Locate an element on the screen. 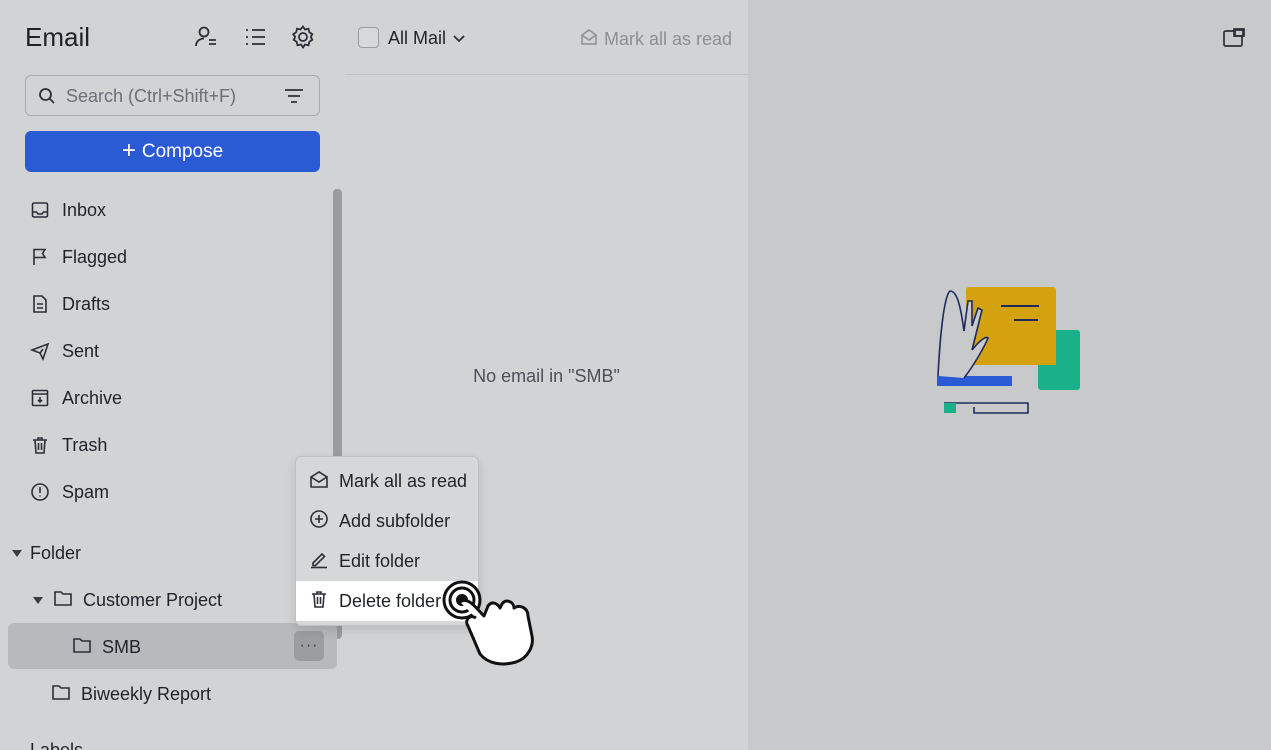 This screenshot has width=1271, height=750. folder-section-header: Folder is located at coordinates (46, 553).